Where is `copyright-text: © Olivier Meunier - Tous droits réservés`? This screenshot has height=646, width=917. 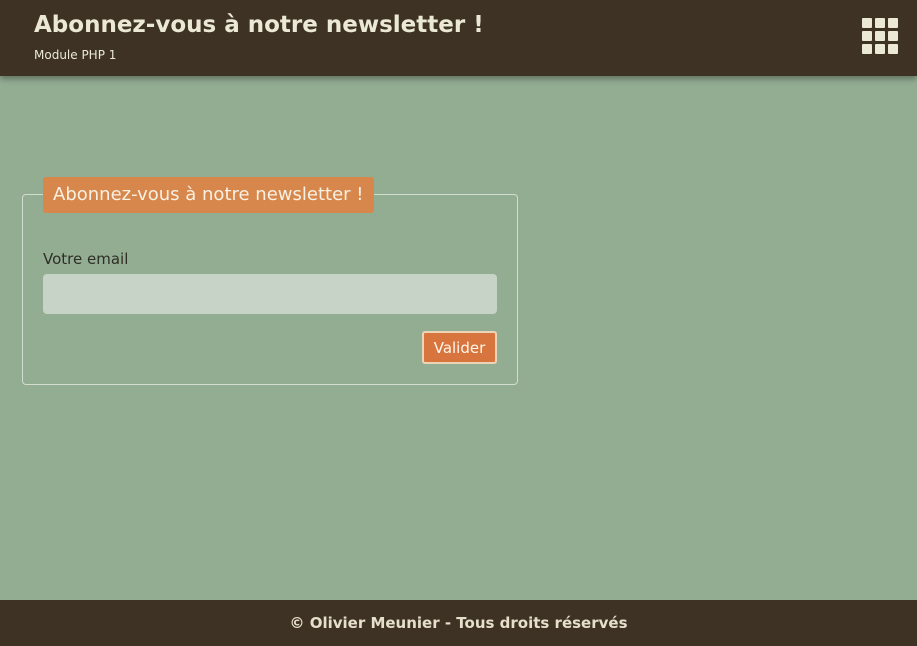
copyright-text: © Olivier Meunier - Tous droits réservés is located at coordinates (458, 623).